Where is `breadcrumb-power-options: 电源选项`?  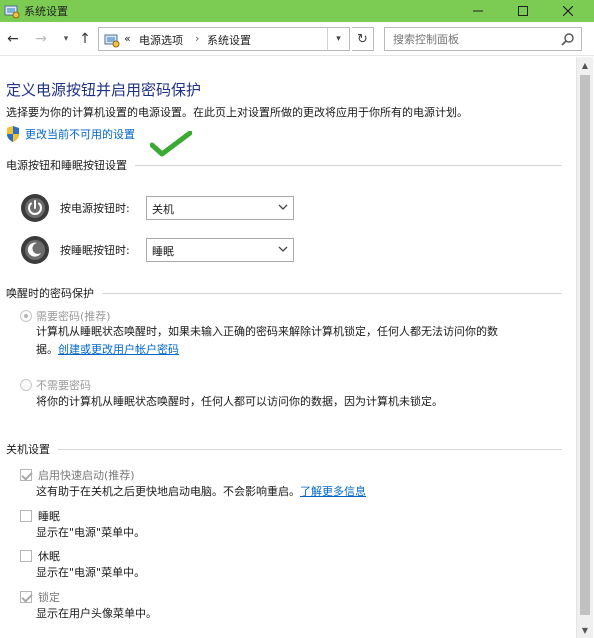 breadcrumb-power-options: 电源选项 is located at coordinates (161, 40).